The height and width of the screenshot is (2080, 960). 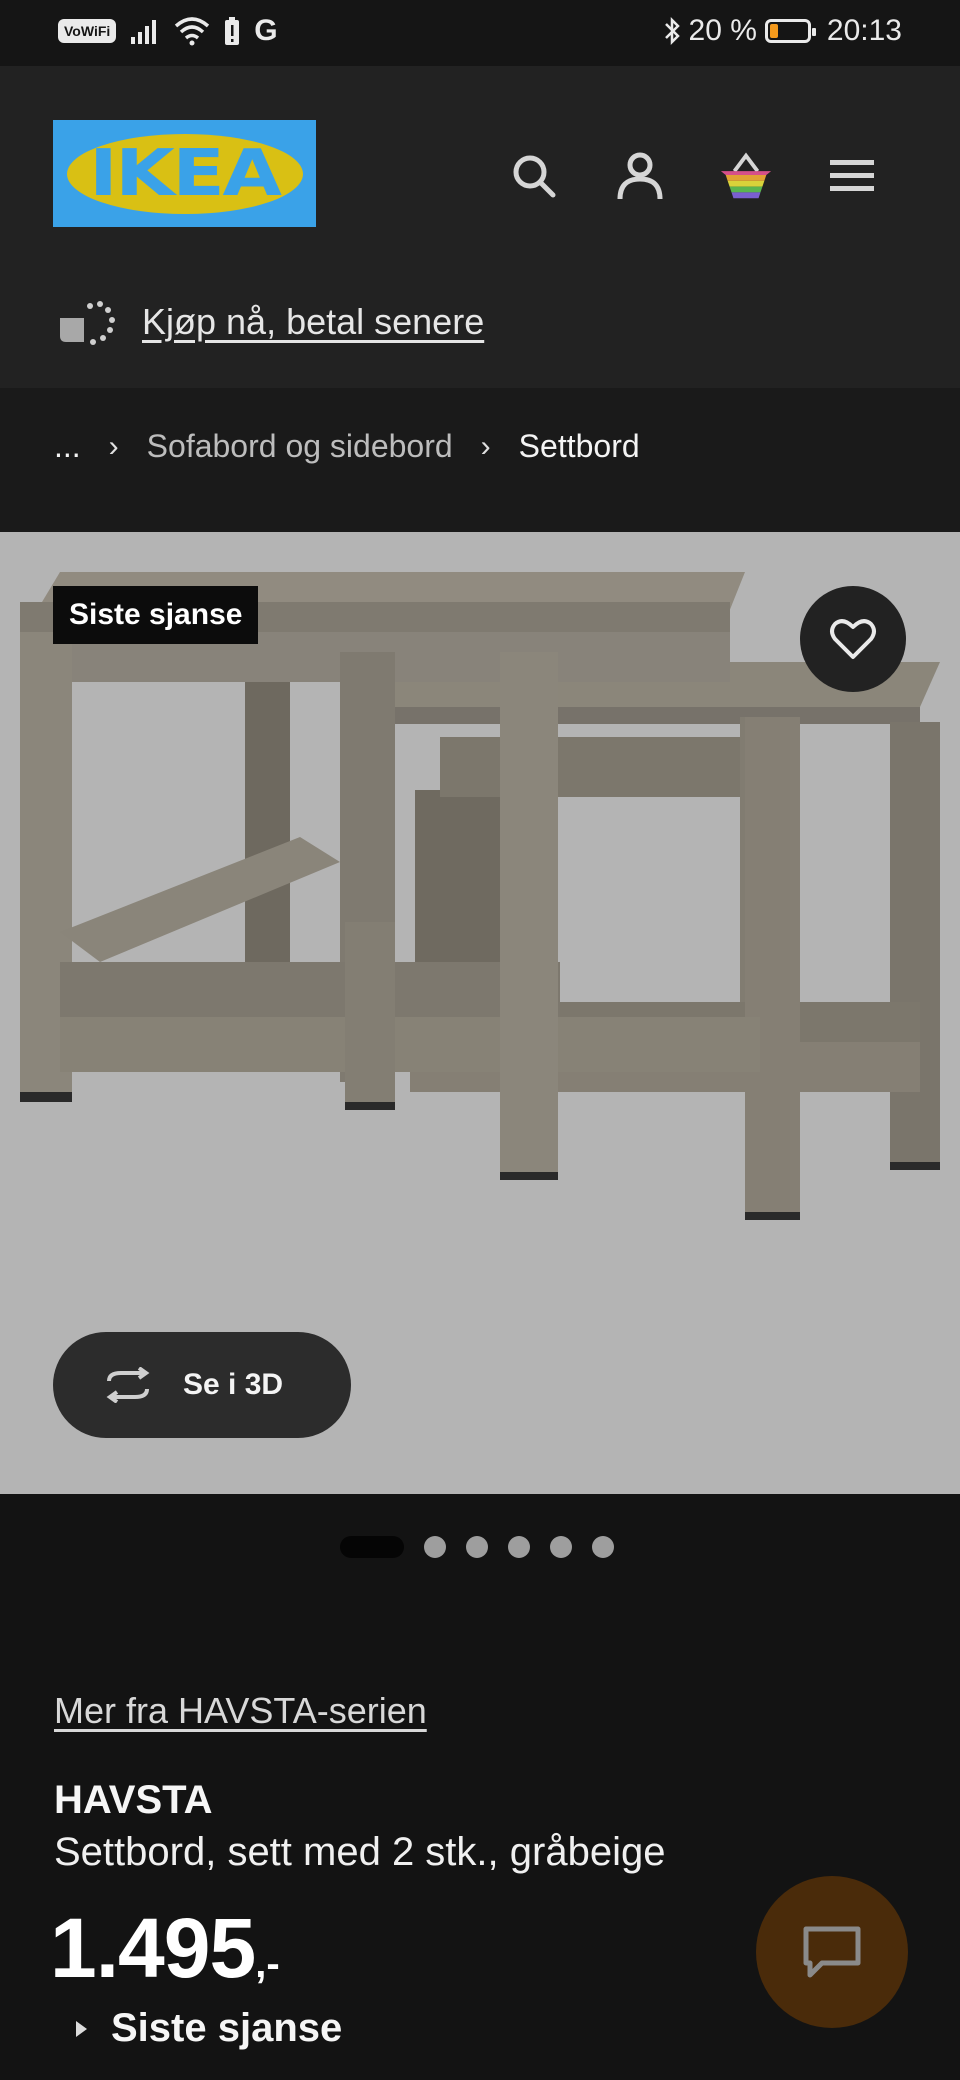 I want to click on search-button, so click(x=534, y=176).